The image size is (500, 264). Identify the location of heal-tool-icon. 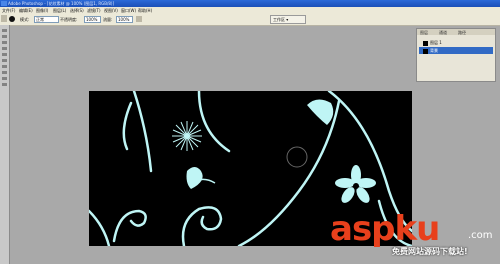
(4, 54).